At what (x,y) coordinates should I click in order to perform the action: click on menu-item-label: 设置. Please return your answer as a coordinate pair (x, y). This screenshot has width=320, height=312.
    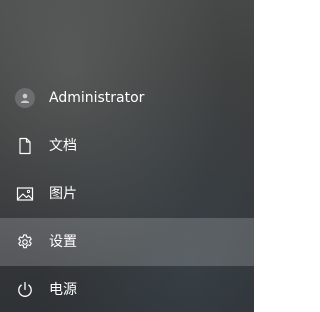
    Looking at the image, I should click on (63, 242).